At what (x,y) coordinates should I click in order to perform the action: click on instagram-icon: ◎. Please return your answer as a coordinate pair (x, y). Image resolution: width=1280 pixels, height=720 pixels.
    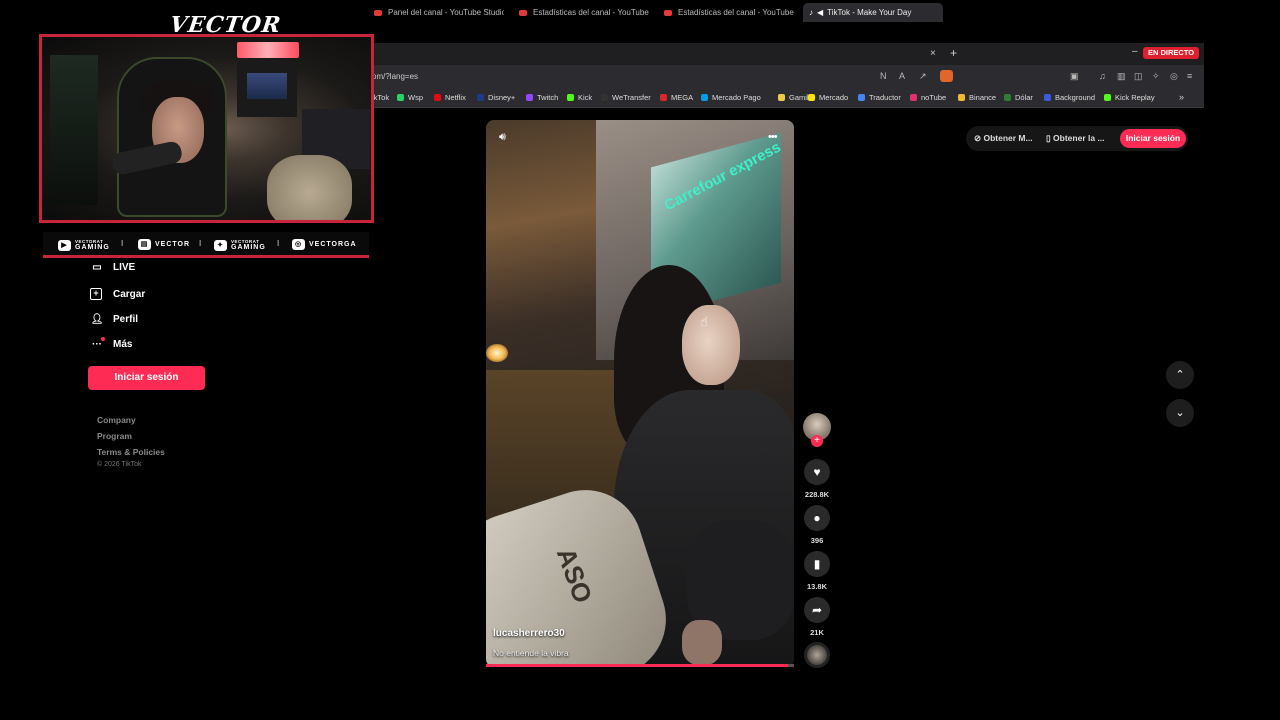
    Looking at the image, I should click on (298, 244).